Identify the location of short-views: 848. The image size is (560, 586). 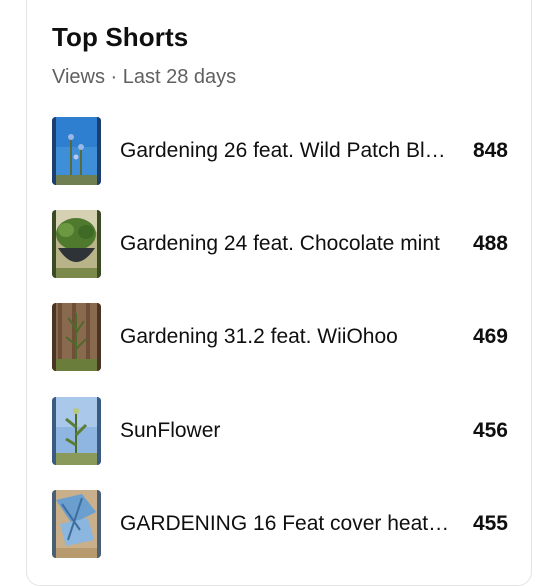
(490, 150).